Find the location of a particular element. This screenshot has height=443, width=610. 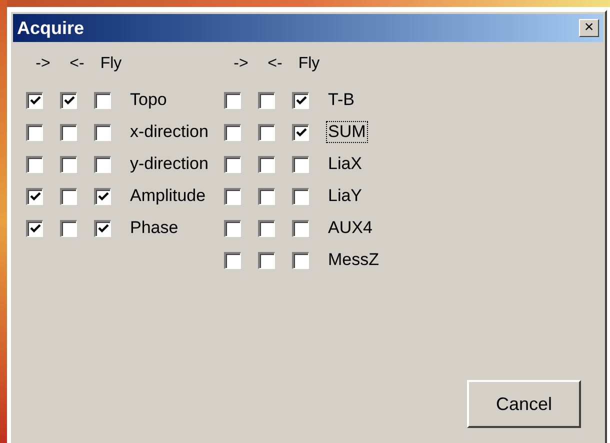

cancel-button: Cancel is located at coordinates (524, 404).